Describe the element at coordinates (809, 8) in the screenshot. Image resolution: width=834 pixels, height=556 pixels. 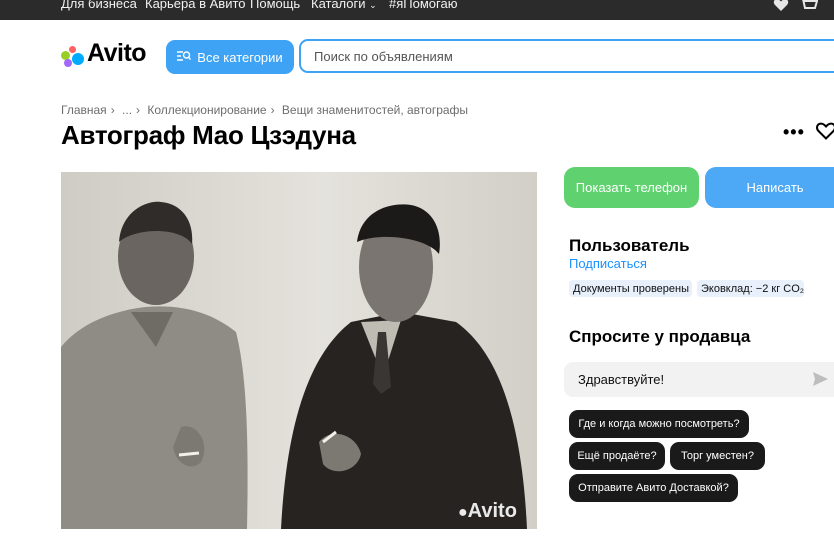
I see `cart-icon` at that location.